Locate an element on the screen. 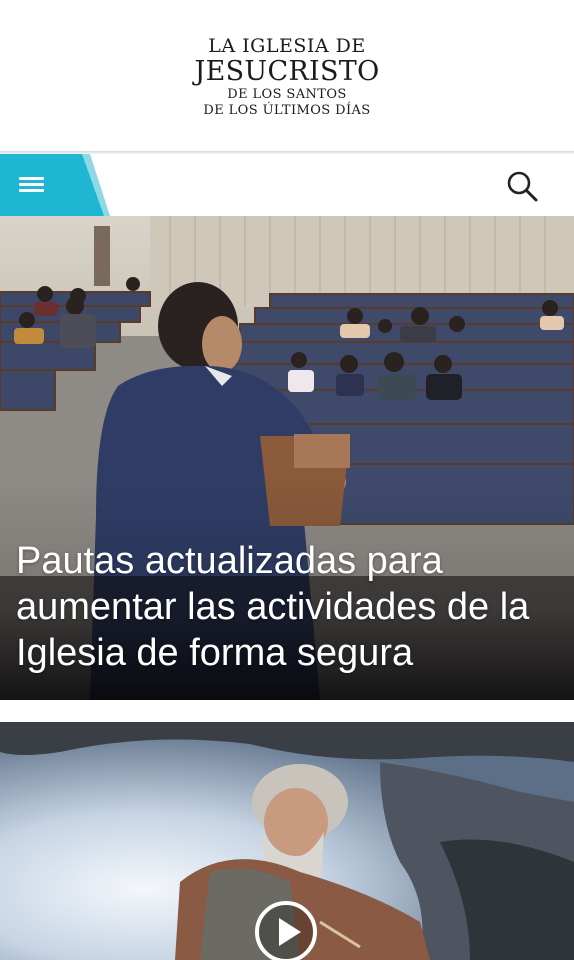  logo-line-2: JESUCRISTO is located at coordinates (287, 71).